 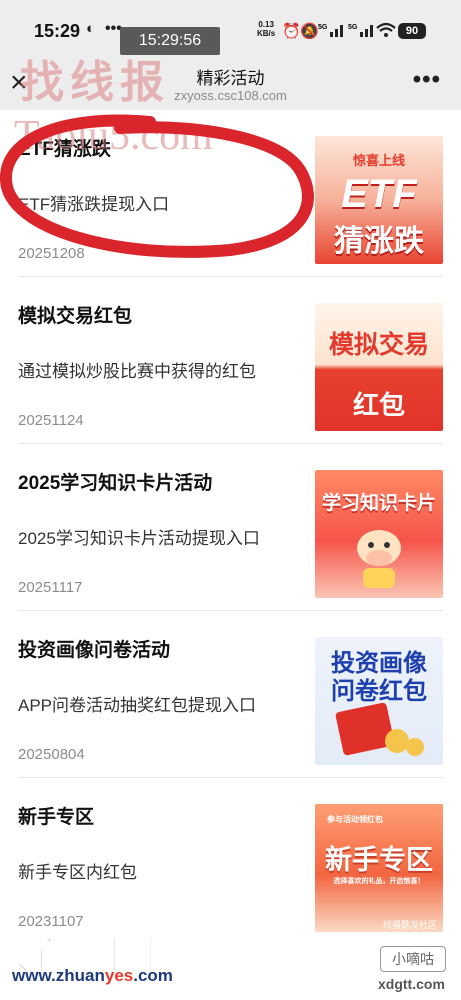 What do you see at coordinates (51, 420) in the screenshot?
I see `item-date: 20251124` at bounding box center [51, 420].